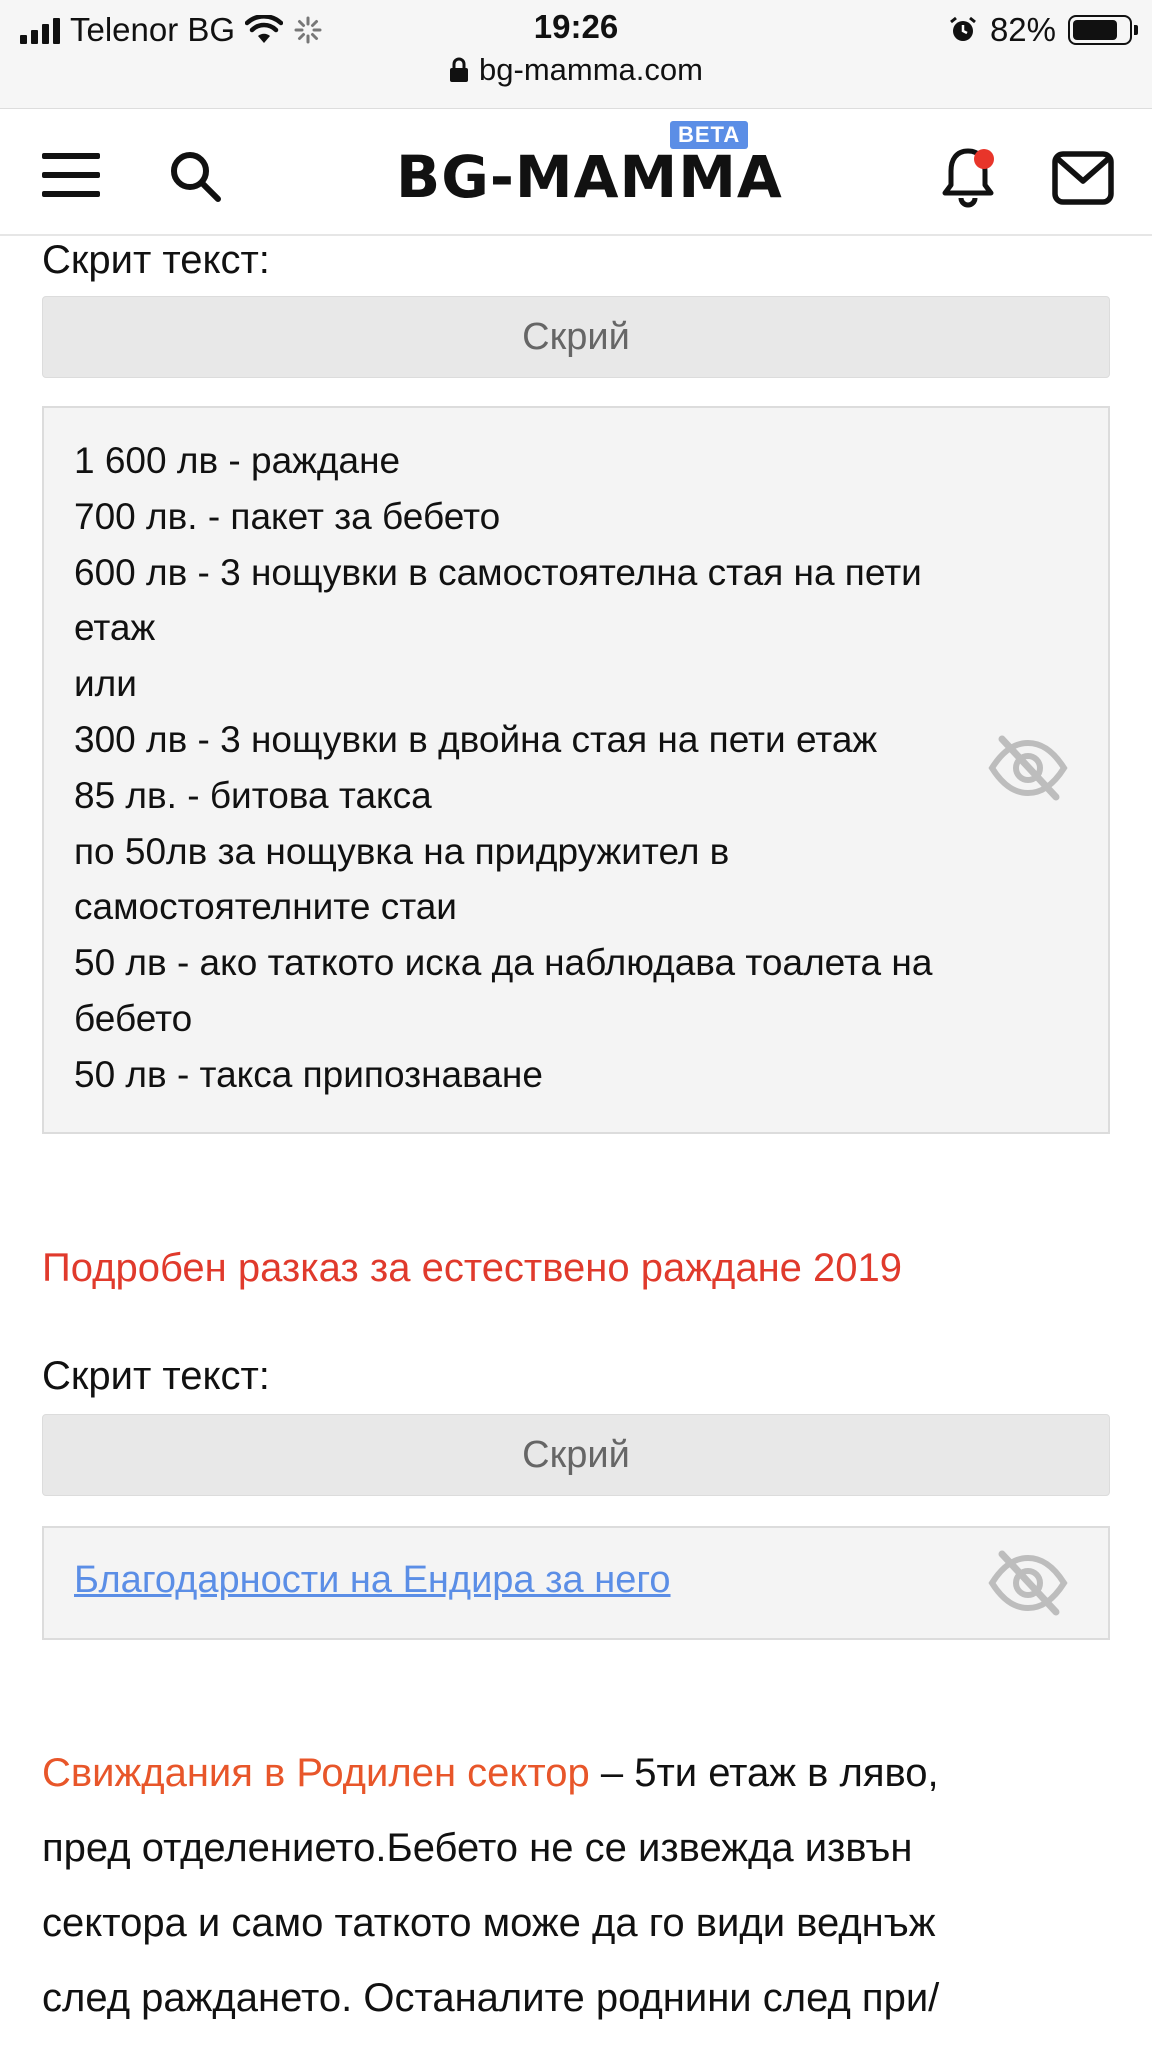 Image resolution: width=1152 pixels, height=2048 pixels. Describe the element at coordinates (253, 795) in the screenshot. I see `price-line: 85 лв. - битова такса` at that location.